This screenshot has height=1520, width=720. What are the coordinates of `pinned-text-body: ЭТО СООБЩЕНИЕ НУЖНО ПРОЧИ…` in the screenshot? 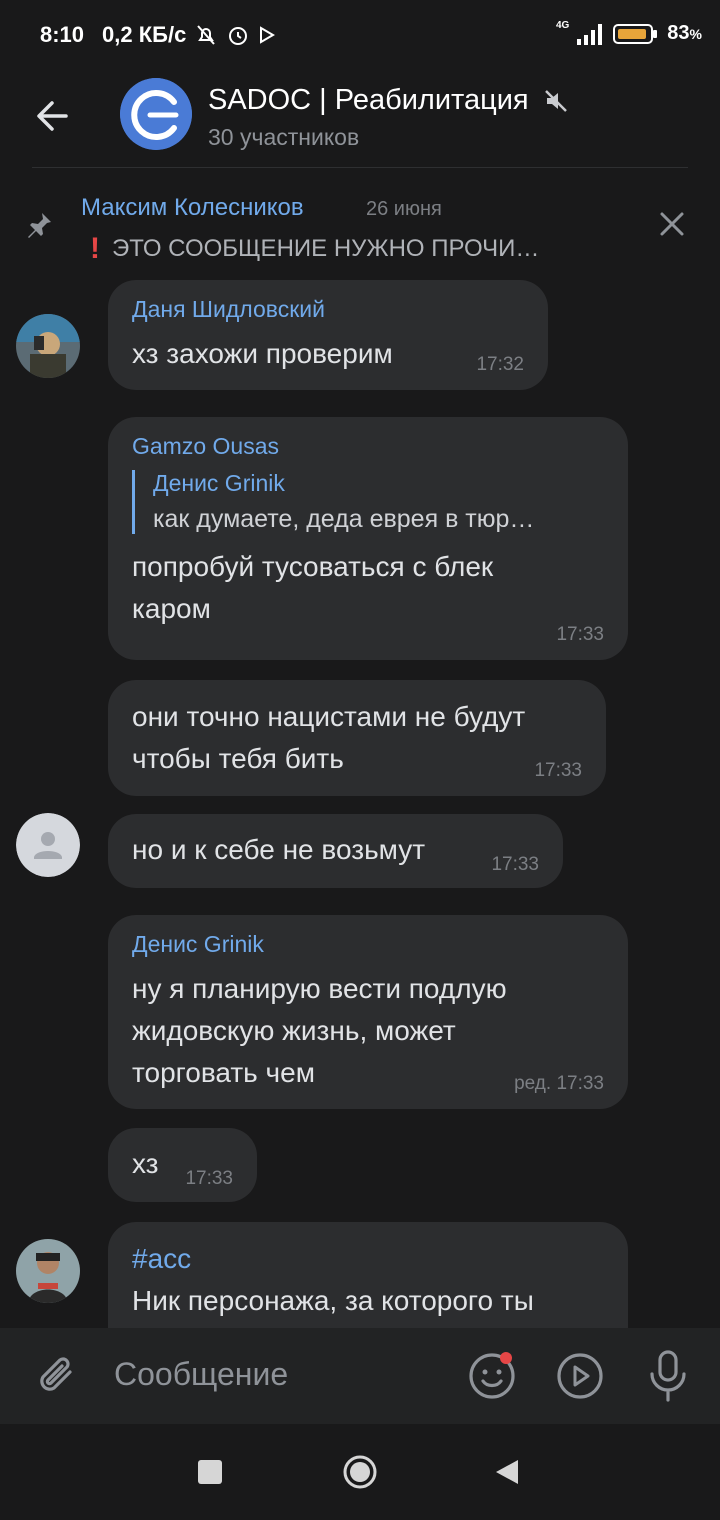 It's located at (326, 248).